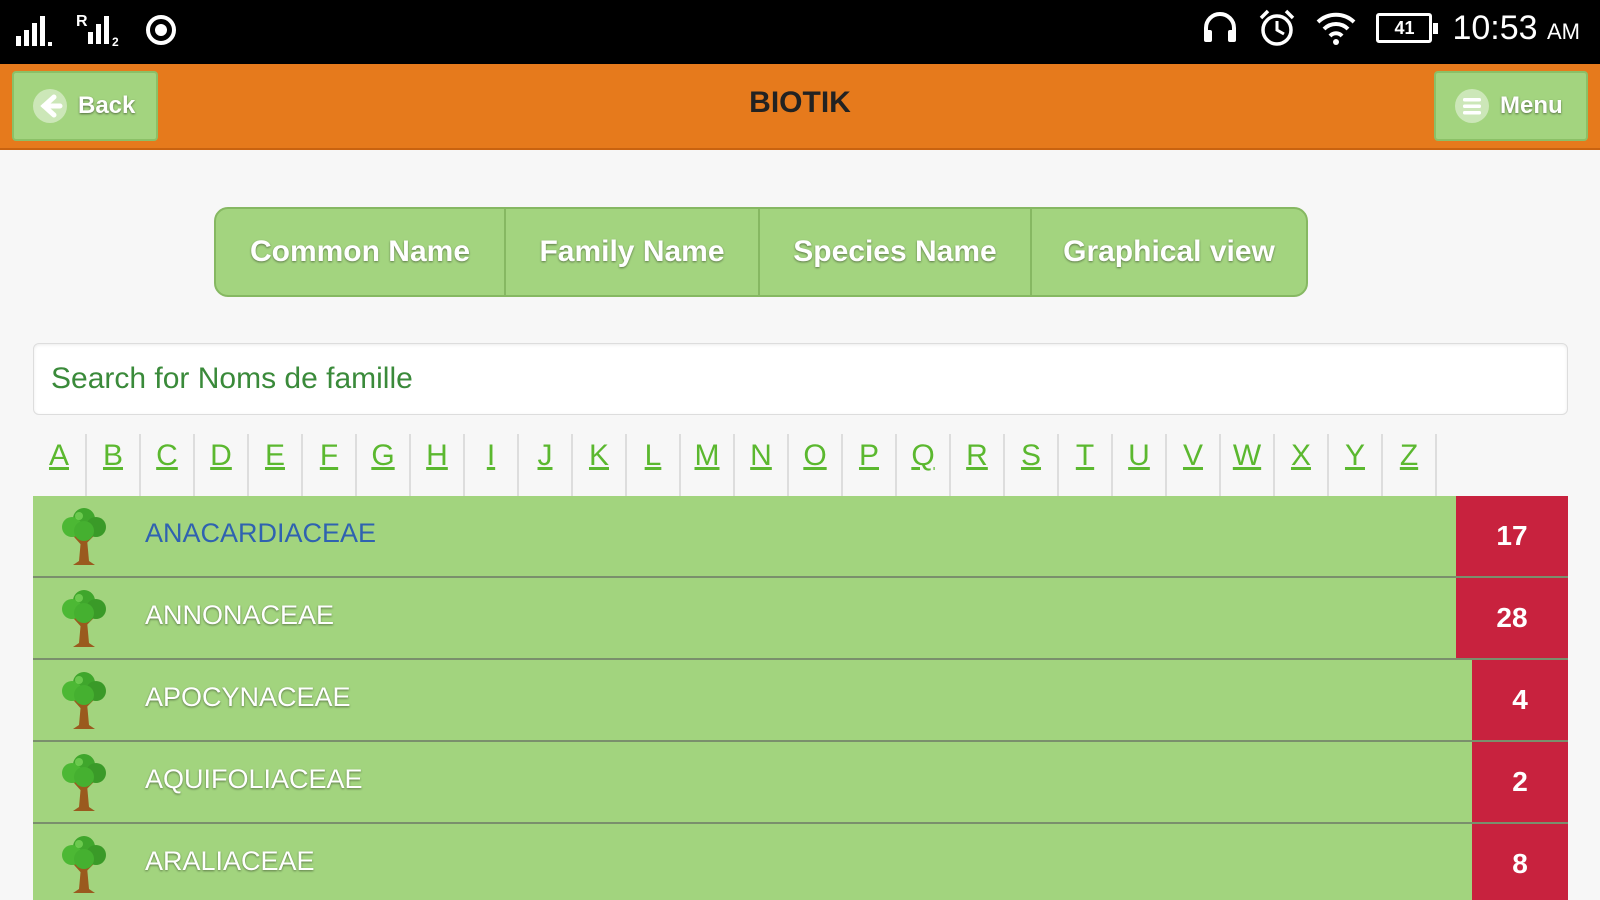 The width and height of the screenshot is (1600, 900). What do you see at coordinates (1472, 106) in the screenshot?
I see `hamburger-icon` at bounding box center [1472, 106].